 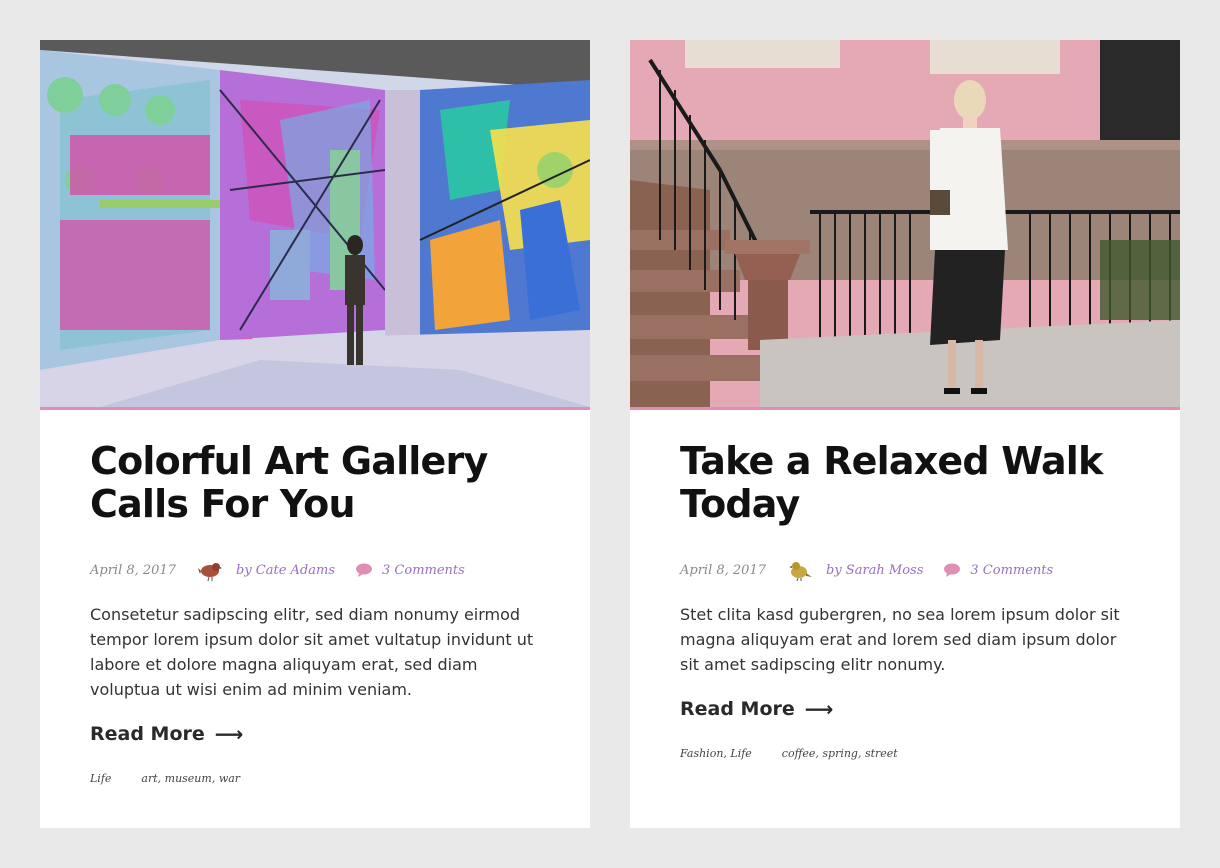 I want to click on post-tags: coffee, spring, street, so click(x=840, y=753).